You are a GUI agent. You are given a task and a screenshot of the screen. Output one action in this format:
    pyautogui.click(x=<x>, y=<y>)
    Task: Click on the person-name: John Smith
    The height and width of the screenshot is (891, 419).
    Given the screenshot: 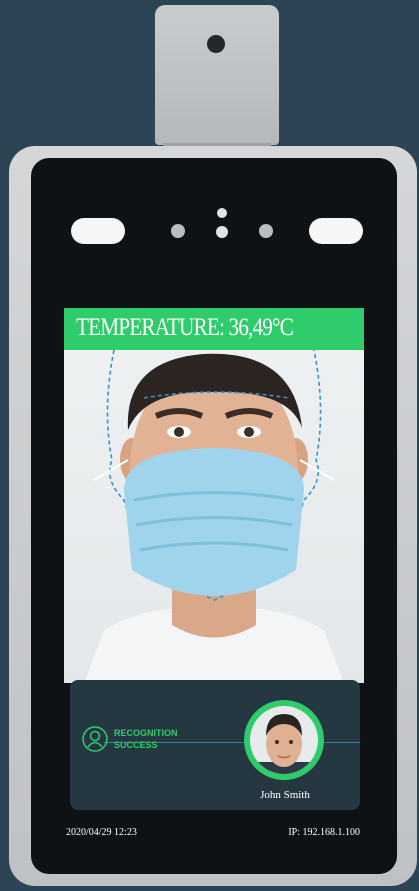 What is the action you would take?
    pyautogui.click(x=285, y=795)
    